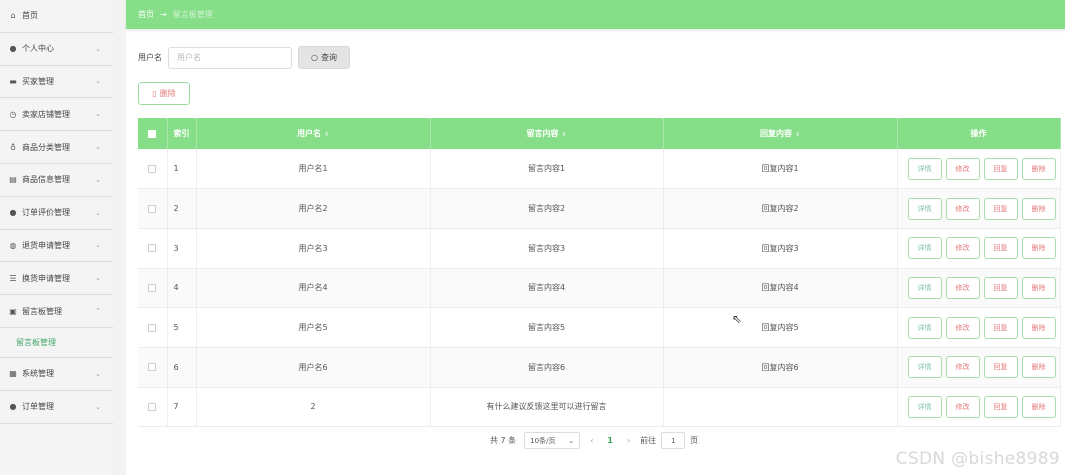 This screenshot has height=475, width=1065. I want to click on sidebar-item: ☰ 换货申请管理 ⌄, so click(56, 279).